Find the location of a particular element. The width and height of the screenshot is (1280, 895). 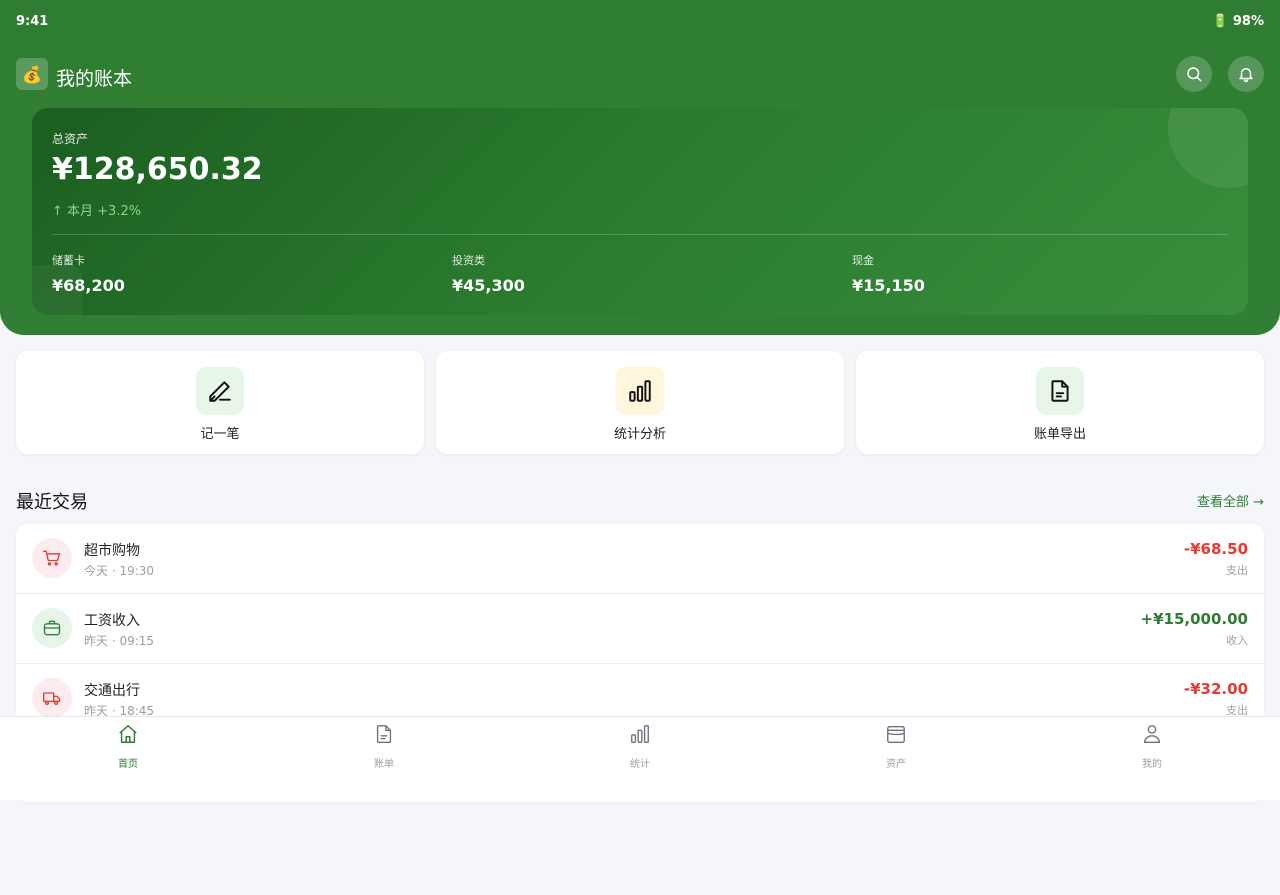

quick-action-add-record: 记一笔 is located at coordinates (220, 402).